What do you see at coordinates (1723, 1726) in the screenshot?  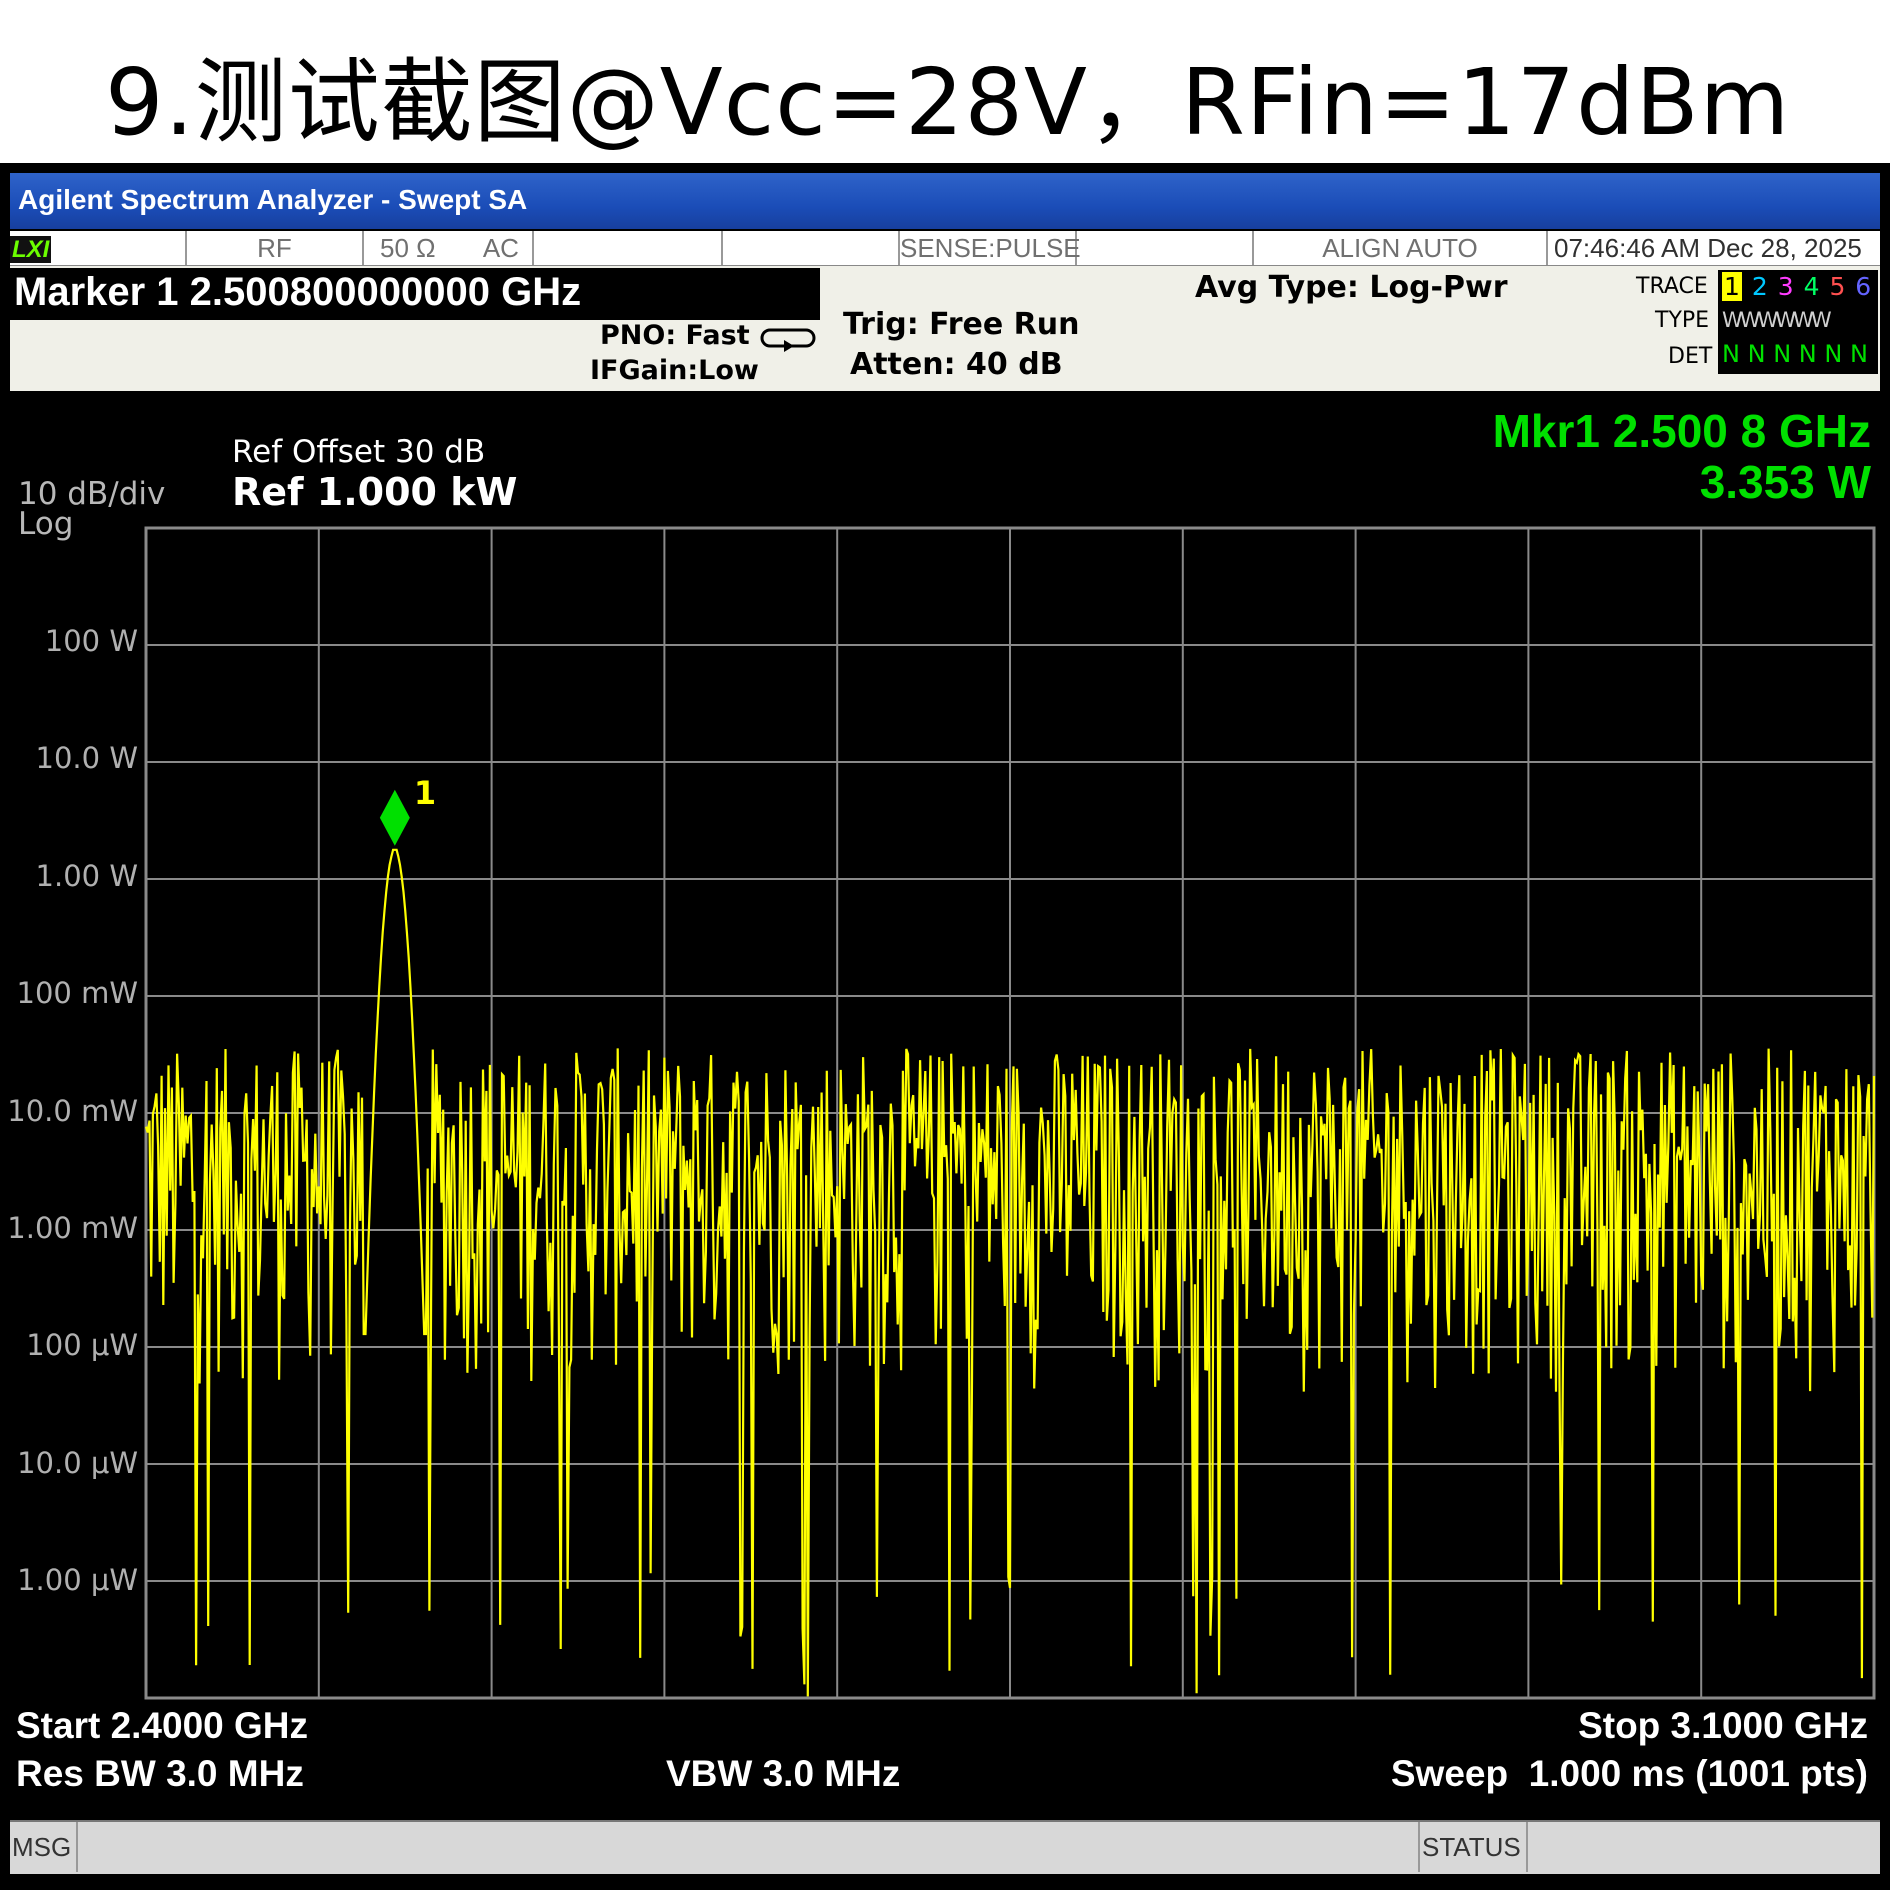 I see `stop-frequency: Stop 3.1000 GHz` at bounding box center [1723, 1726].